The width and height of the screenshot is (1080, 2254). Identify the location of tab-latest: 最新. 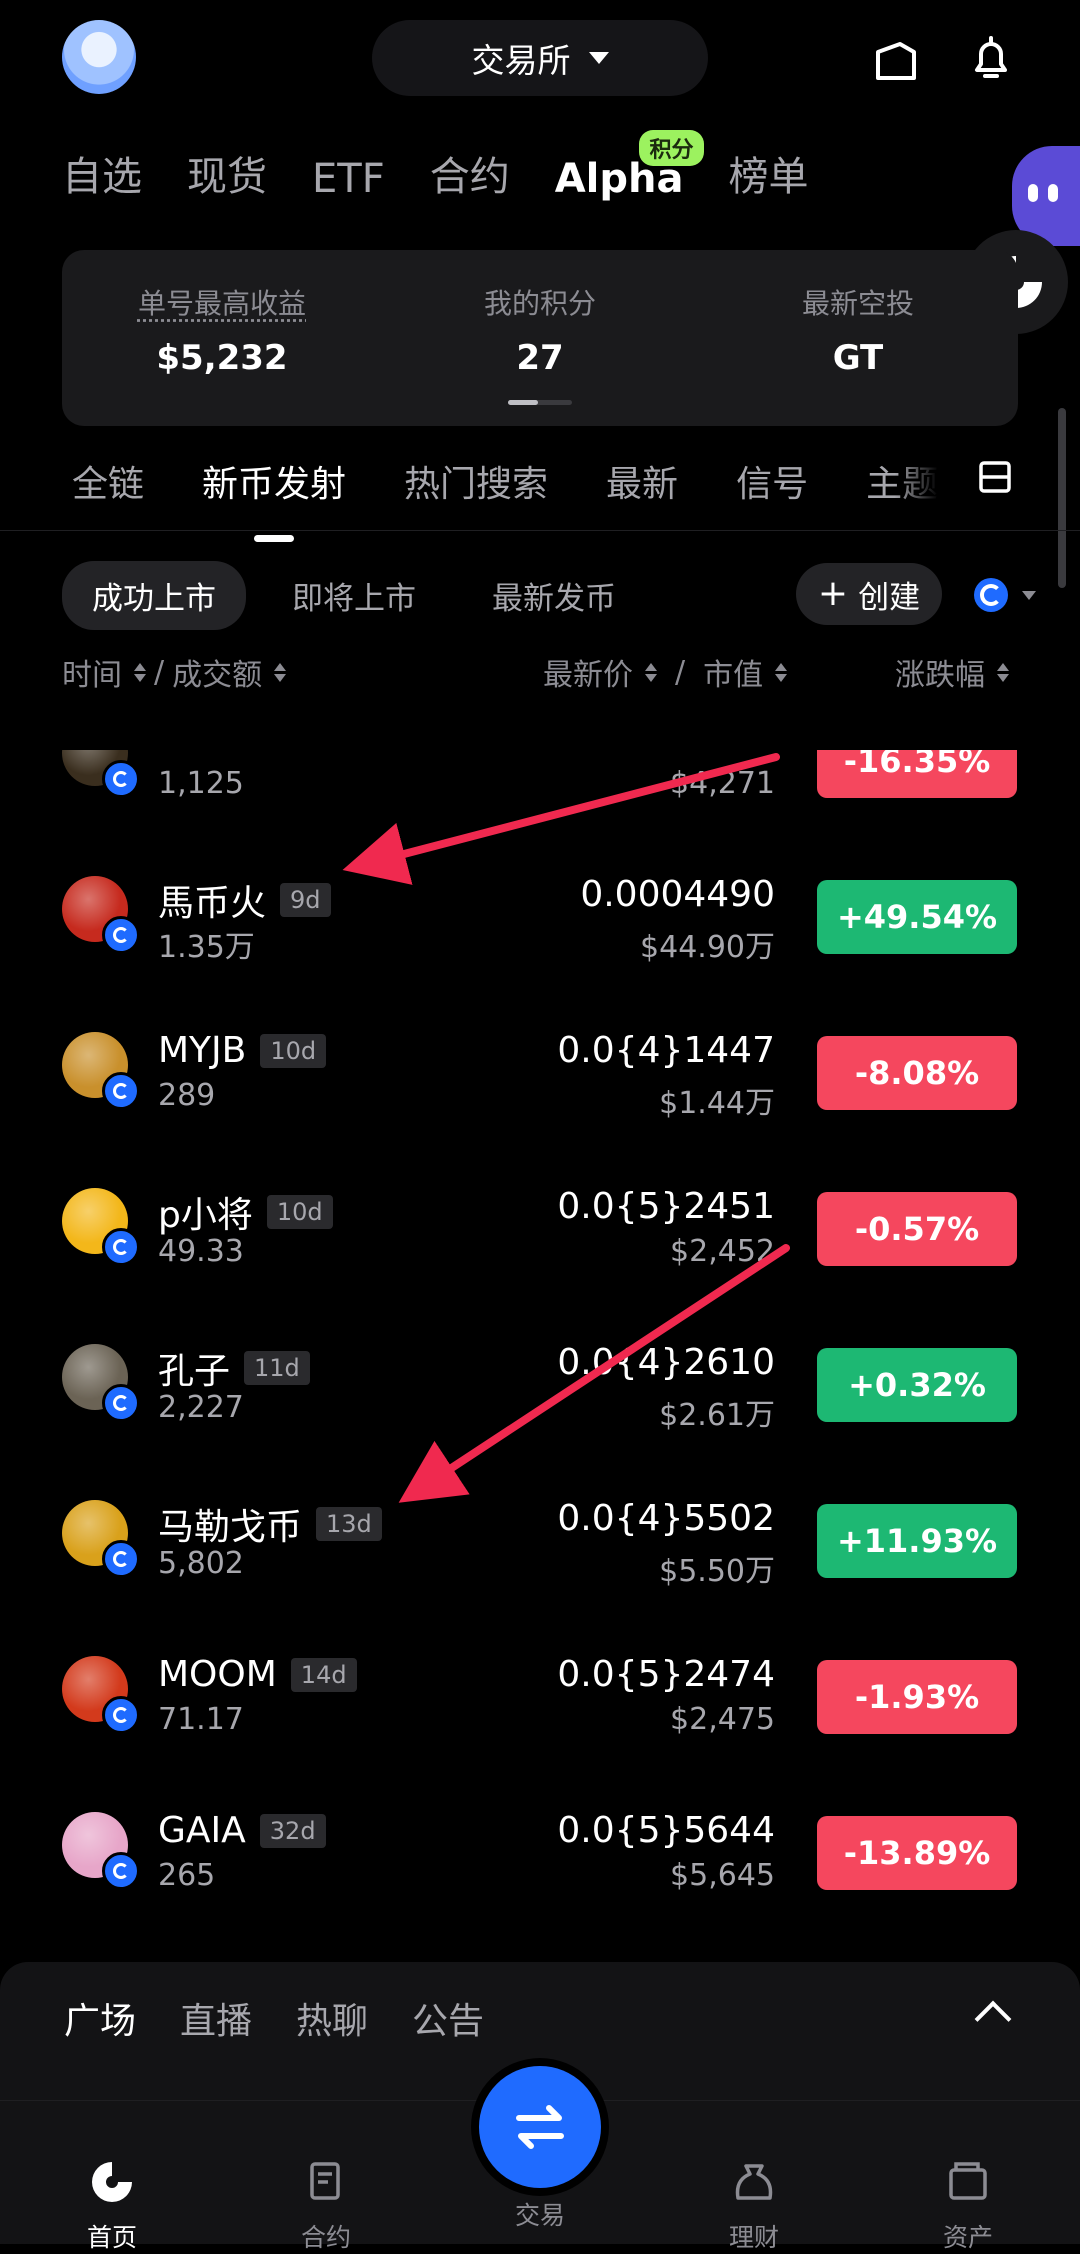
(642, 481).